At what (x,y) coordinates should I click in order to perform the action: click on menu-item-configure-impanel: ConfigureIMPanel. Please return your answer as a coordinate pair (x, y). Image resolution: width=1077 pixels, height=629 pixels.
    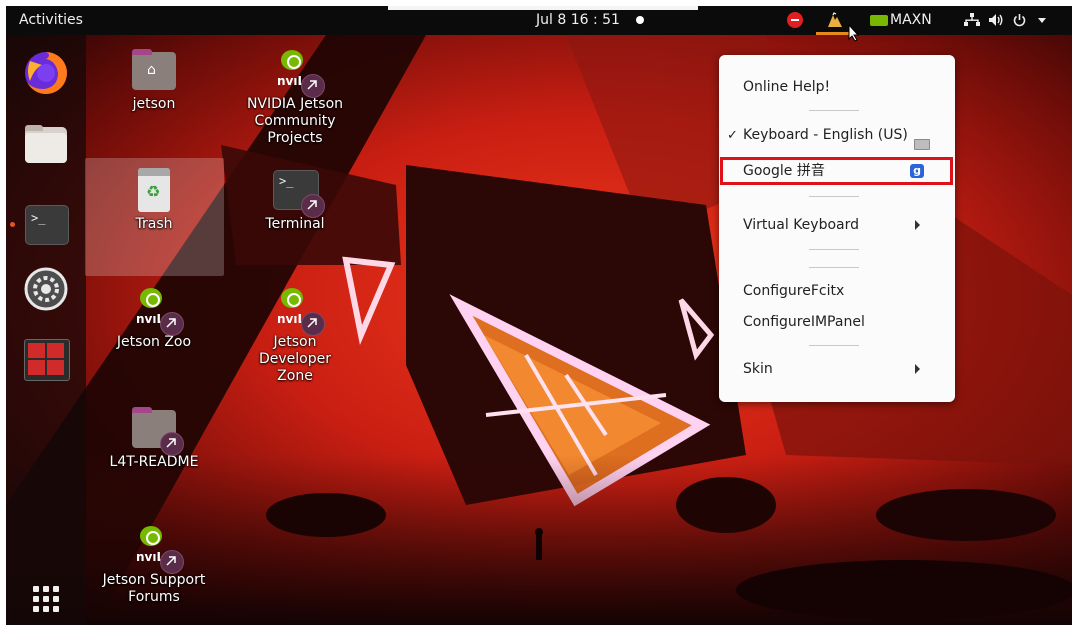
    Looking at the image, I should click on (804, 322).